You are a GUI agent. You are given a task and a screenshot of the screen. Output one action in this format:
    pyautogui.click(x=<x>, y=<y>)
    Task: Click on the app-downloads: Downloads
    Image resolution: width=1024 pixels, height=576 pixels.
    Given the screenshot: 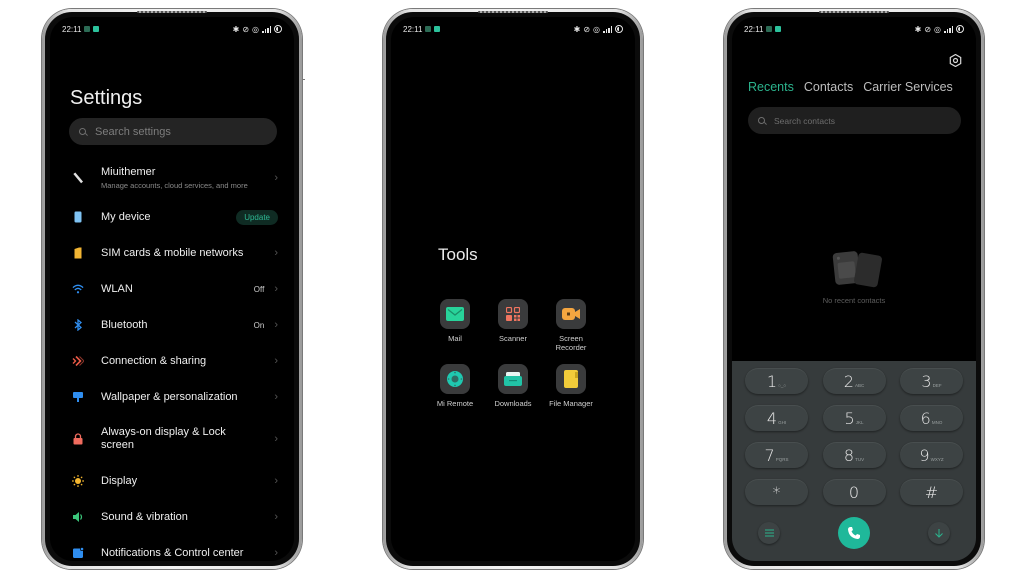 What is the action you would take?
    pyautogui.click(x=513, y=386)
    